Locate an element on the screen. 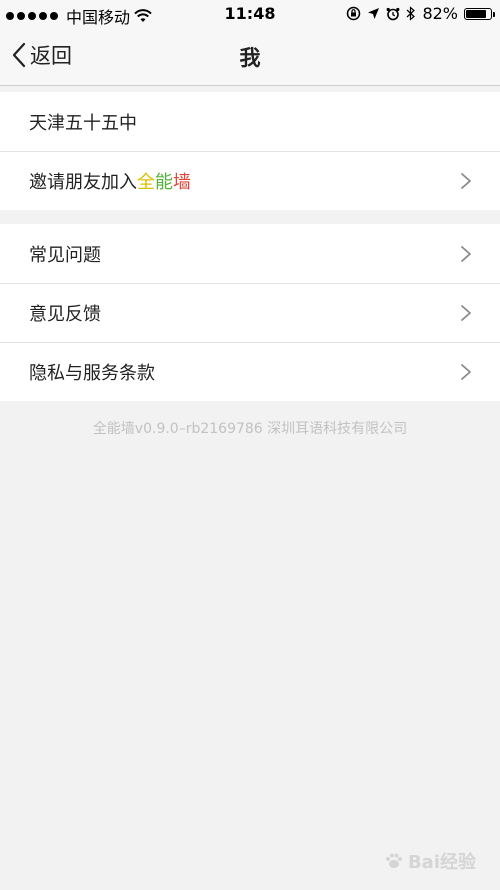 The image size is (500, 890). location-arrow-icon is located at coordinates (374, 13).